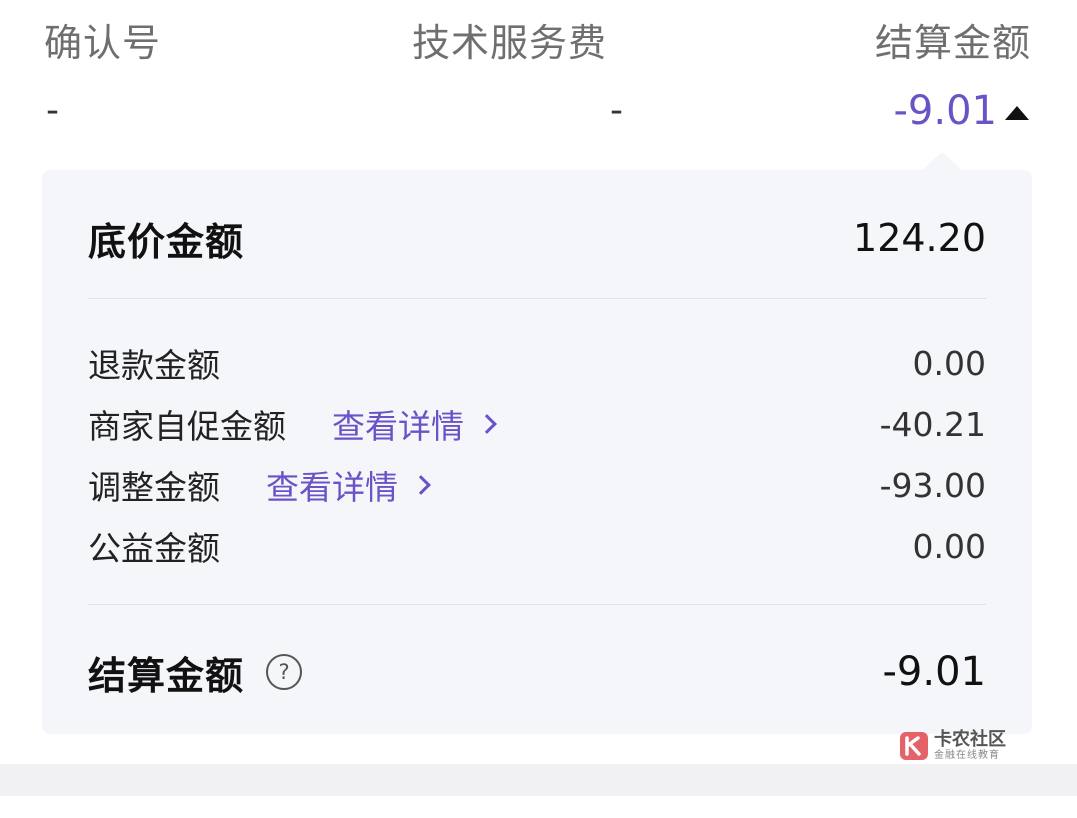 This screenshot has width=1077, height=818. What do you see at coordinates (154, 548) in the screenshot?
I see `charity-amount-label: 公益金额` at bounding box center [154, 548].